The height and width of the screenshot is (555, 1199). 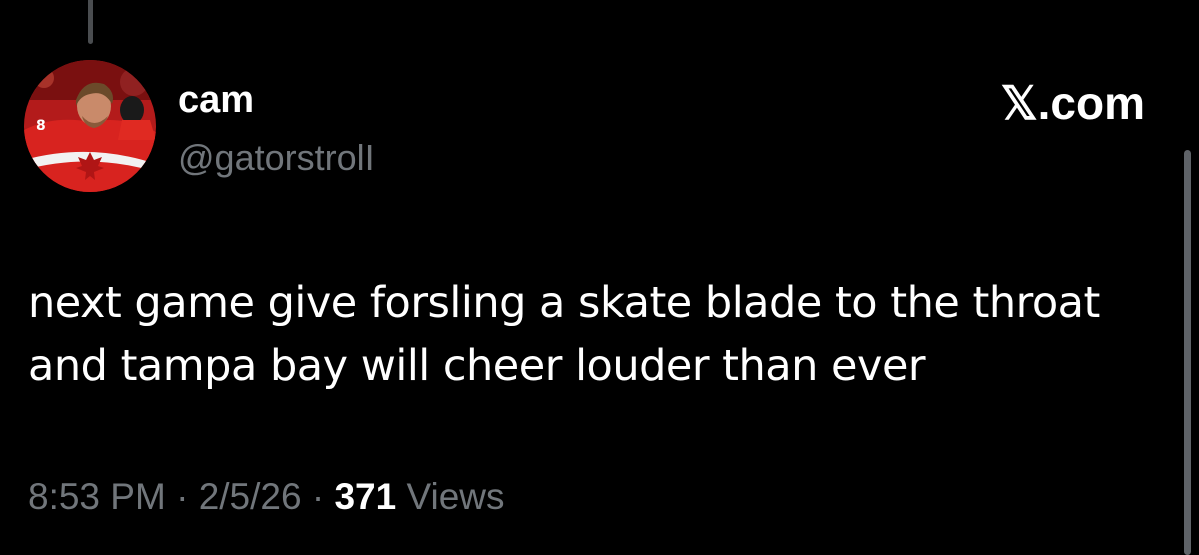 What do you see at coordinates (365, 496) in the screenshot?
I see `views-count: 371` at bounding box center [365, 496].